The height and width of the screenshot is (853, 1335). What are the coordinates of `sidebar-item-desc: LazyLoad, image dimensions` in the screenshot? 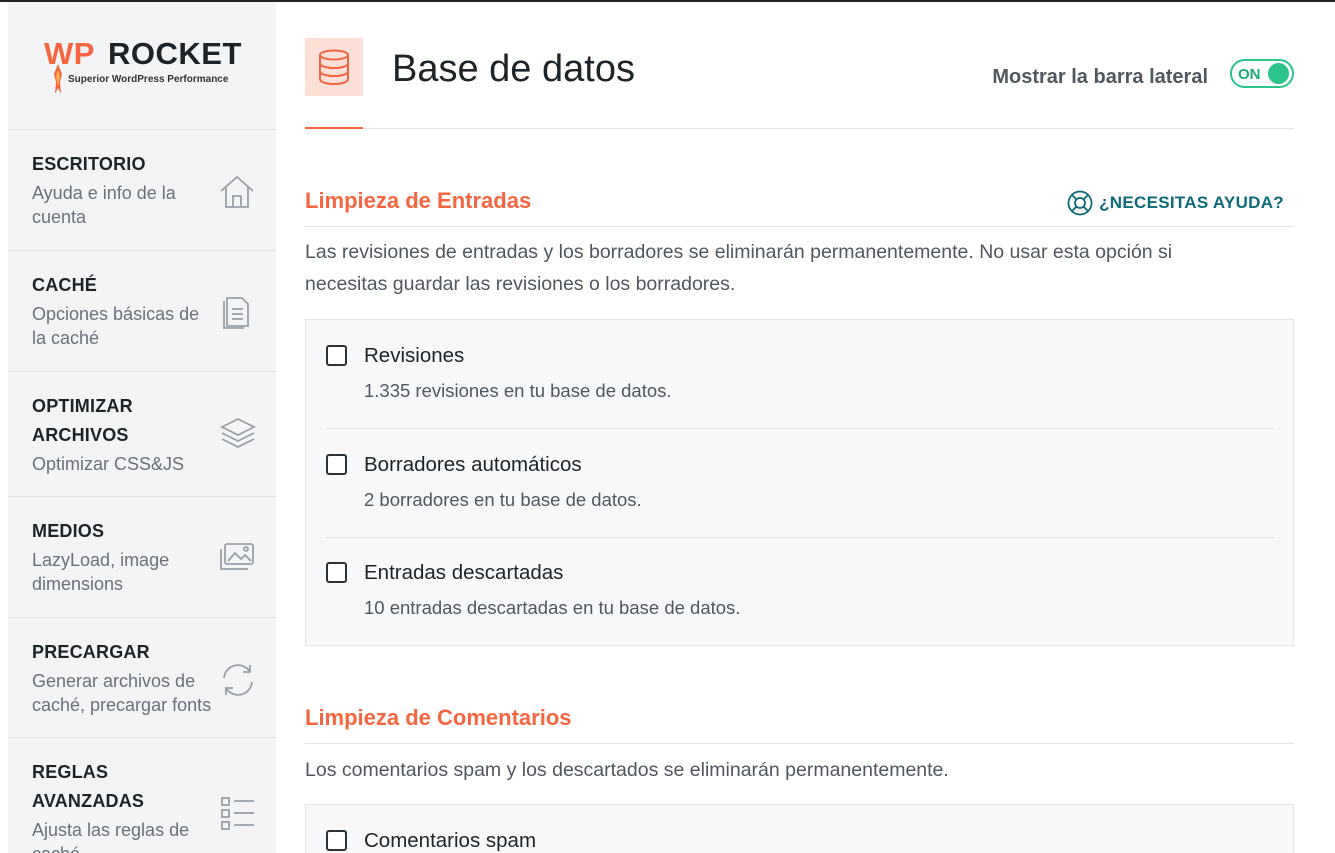 It's located at (101, 572).